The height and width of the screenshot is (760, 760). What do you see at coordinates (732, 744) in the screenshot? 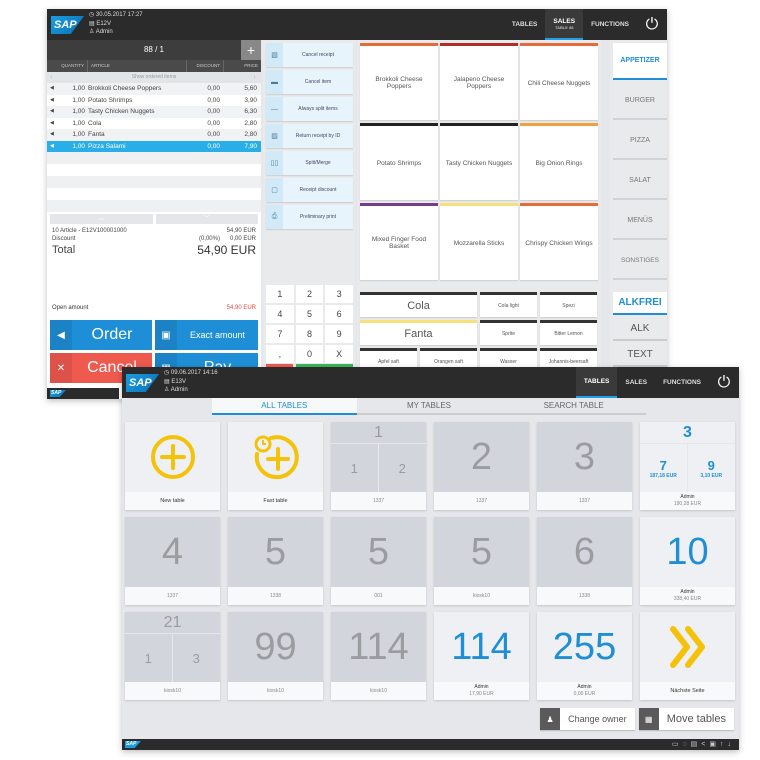
I see `arrow-down-icon: ↓` at bounding box center [732, 744].